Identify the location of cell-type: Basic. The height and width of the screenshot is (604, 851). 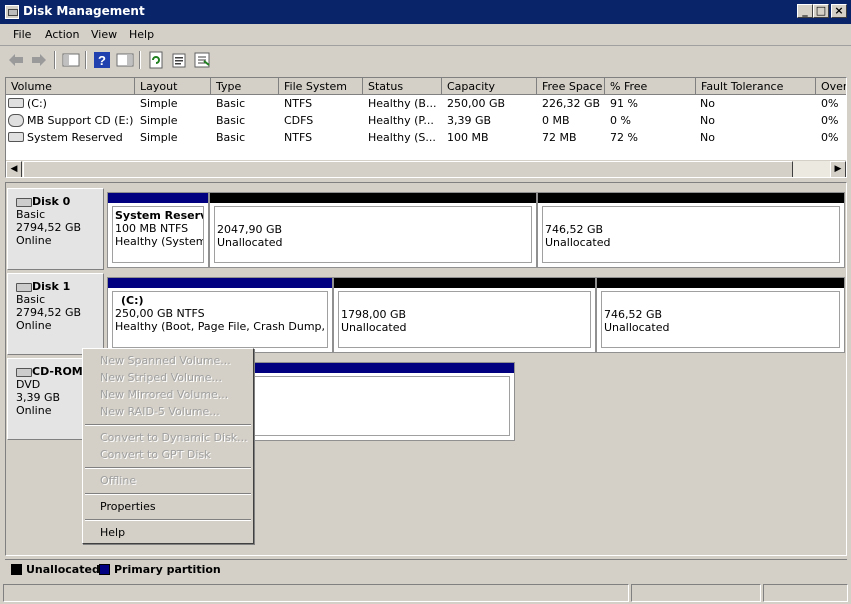
(231, 120).